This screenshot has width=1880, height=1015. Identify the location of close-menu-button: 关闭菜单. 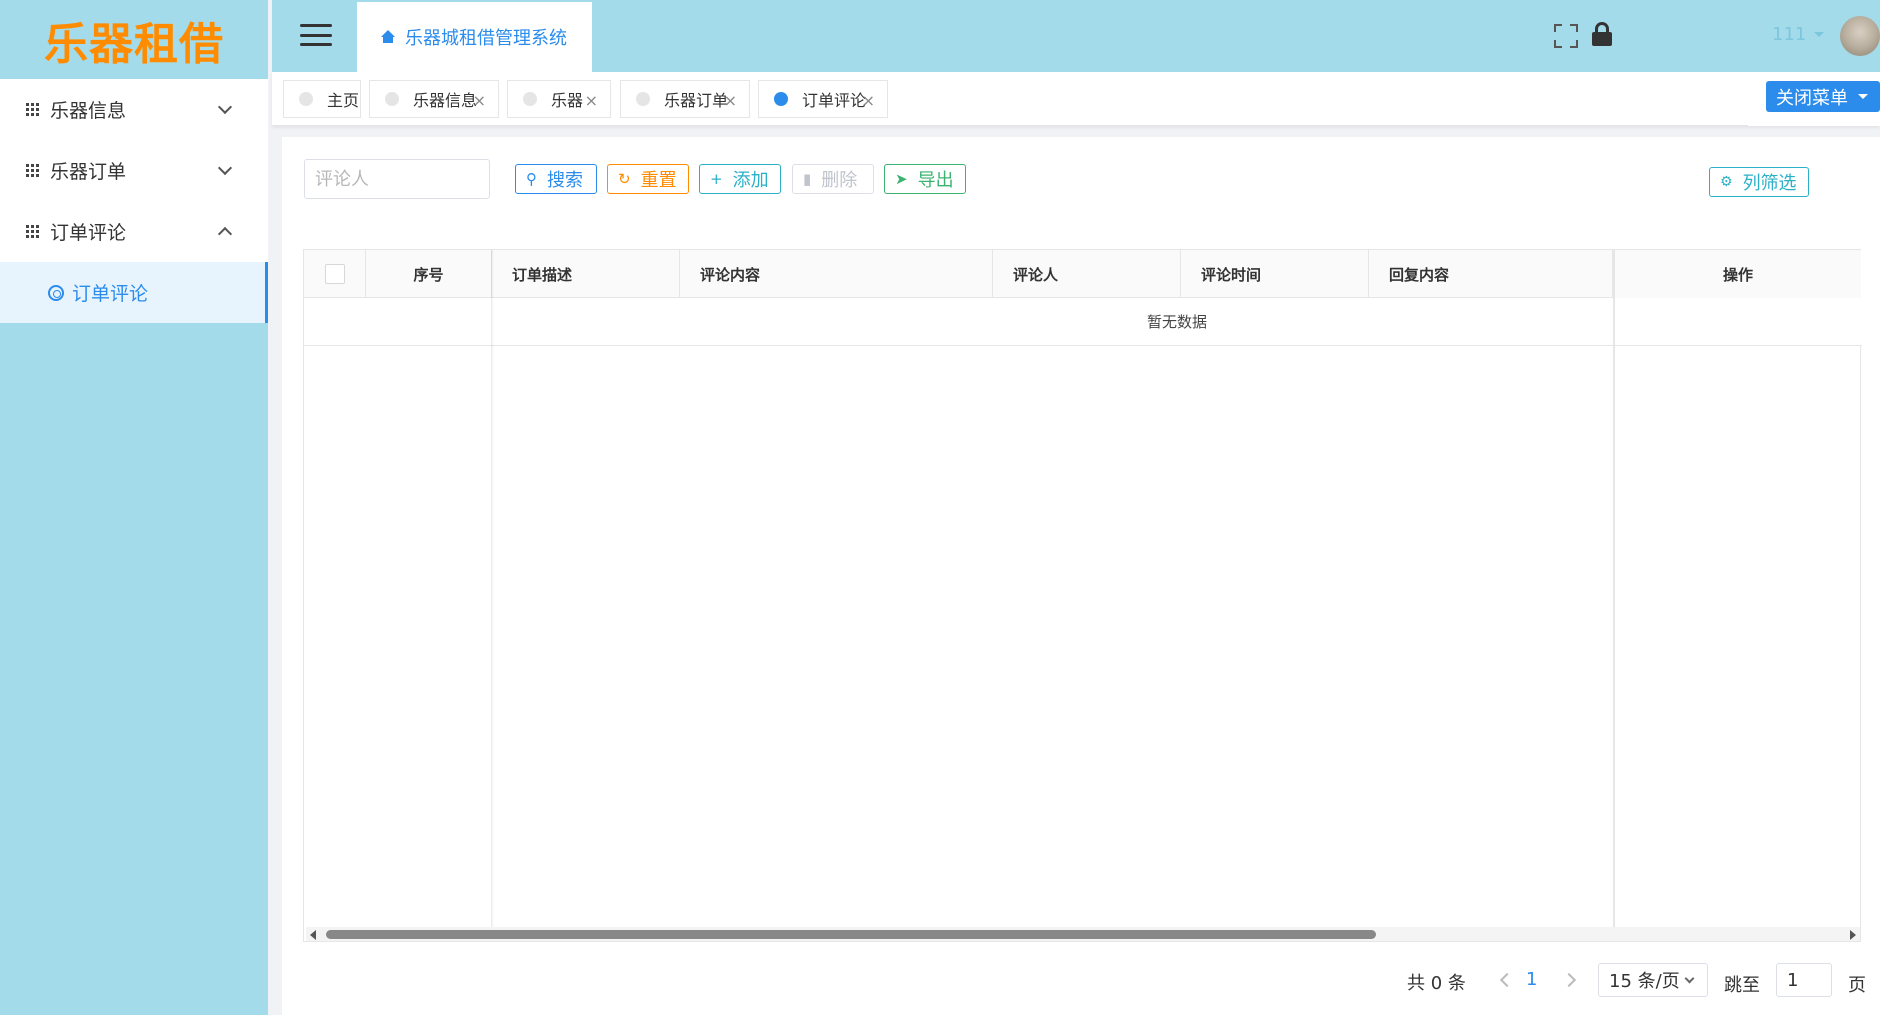
(1823, 96).